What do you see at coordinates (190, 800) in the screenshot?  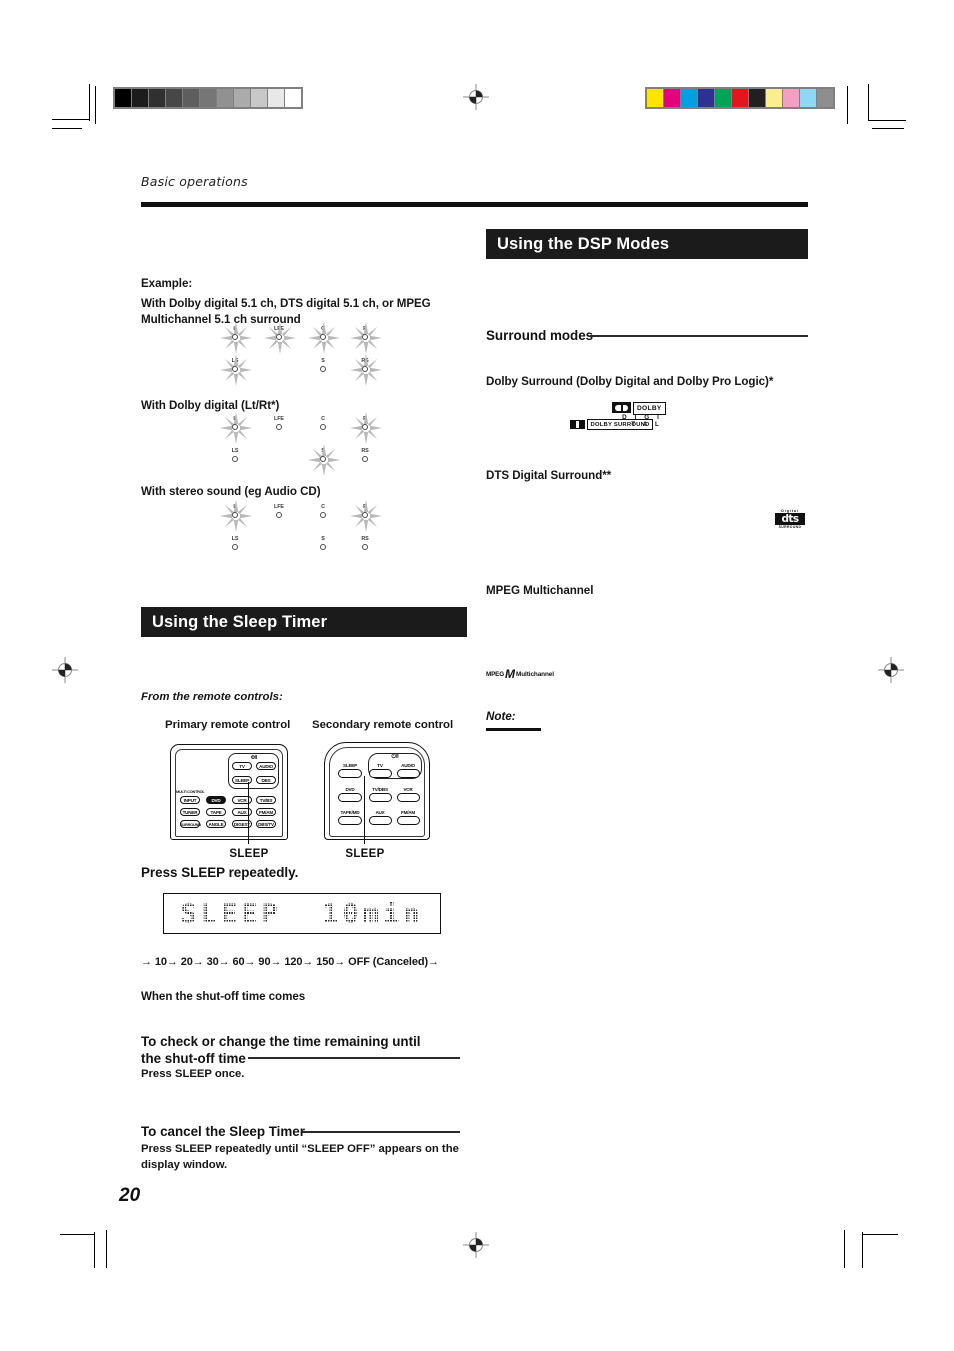 I see `primary-remote-button-input-label: INPUT` at bounding box center [190, 800].